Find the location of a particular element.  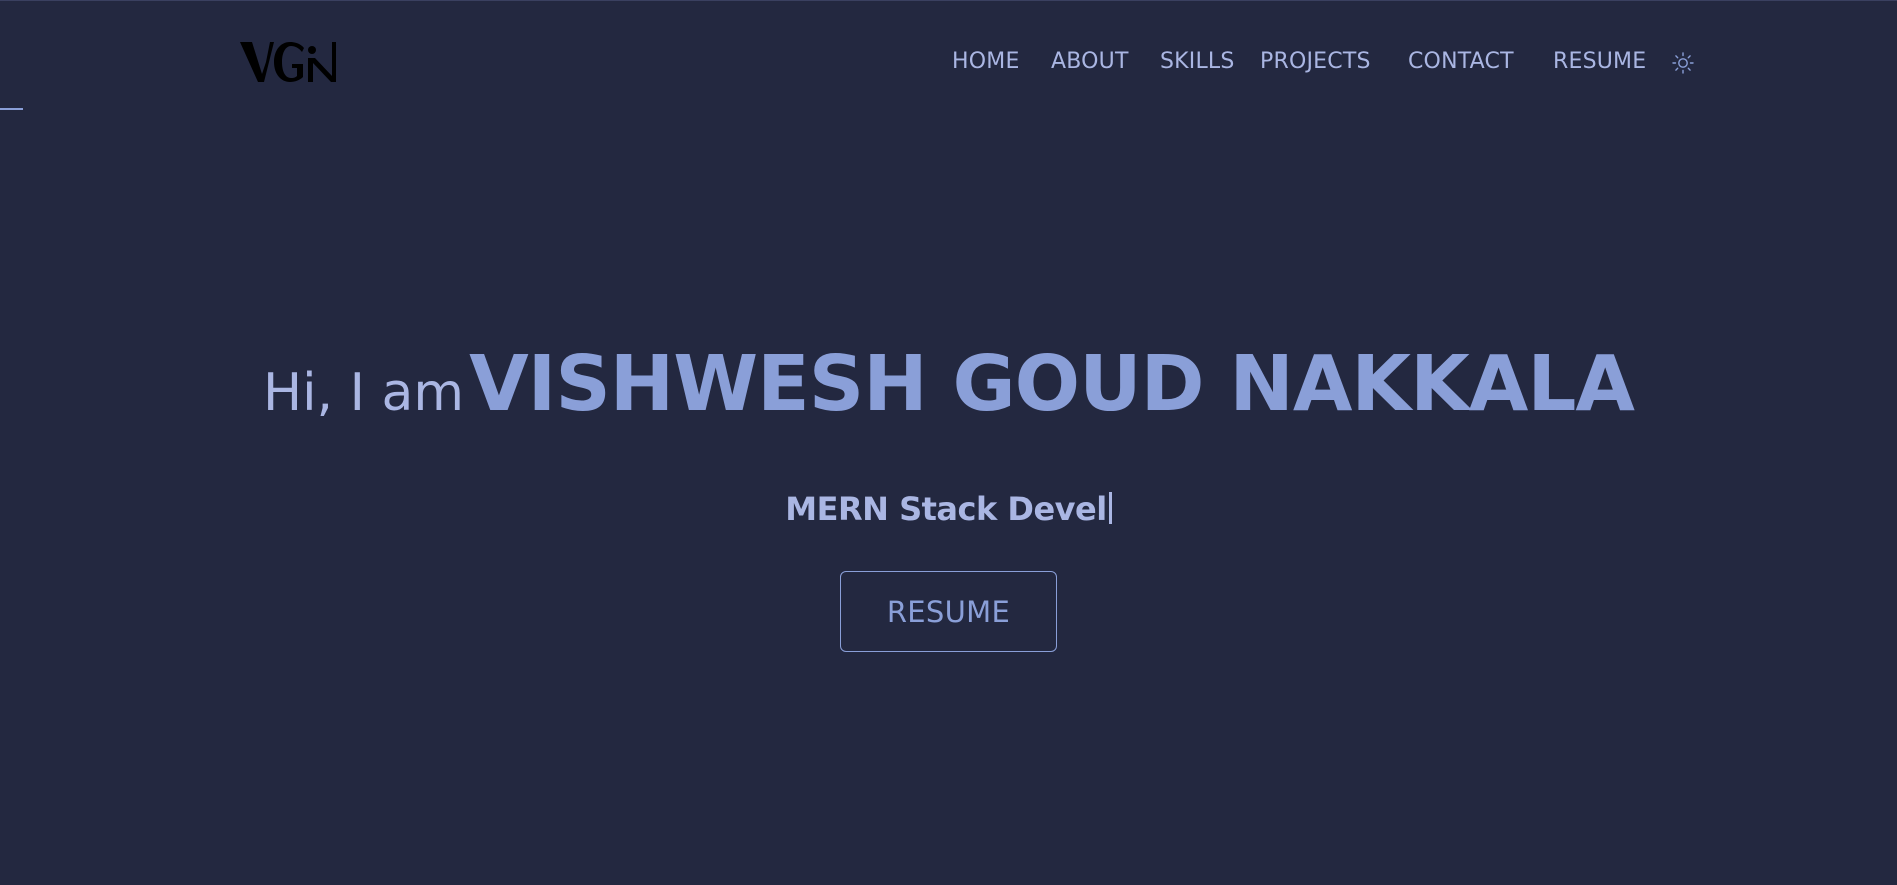

greeting-text: Hi, I am is located at coordinates (363, 393).